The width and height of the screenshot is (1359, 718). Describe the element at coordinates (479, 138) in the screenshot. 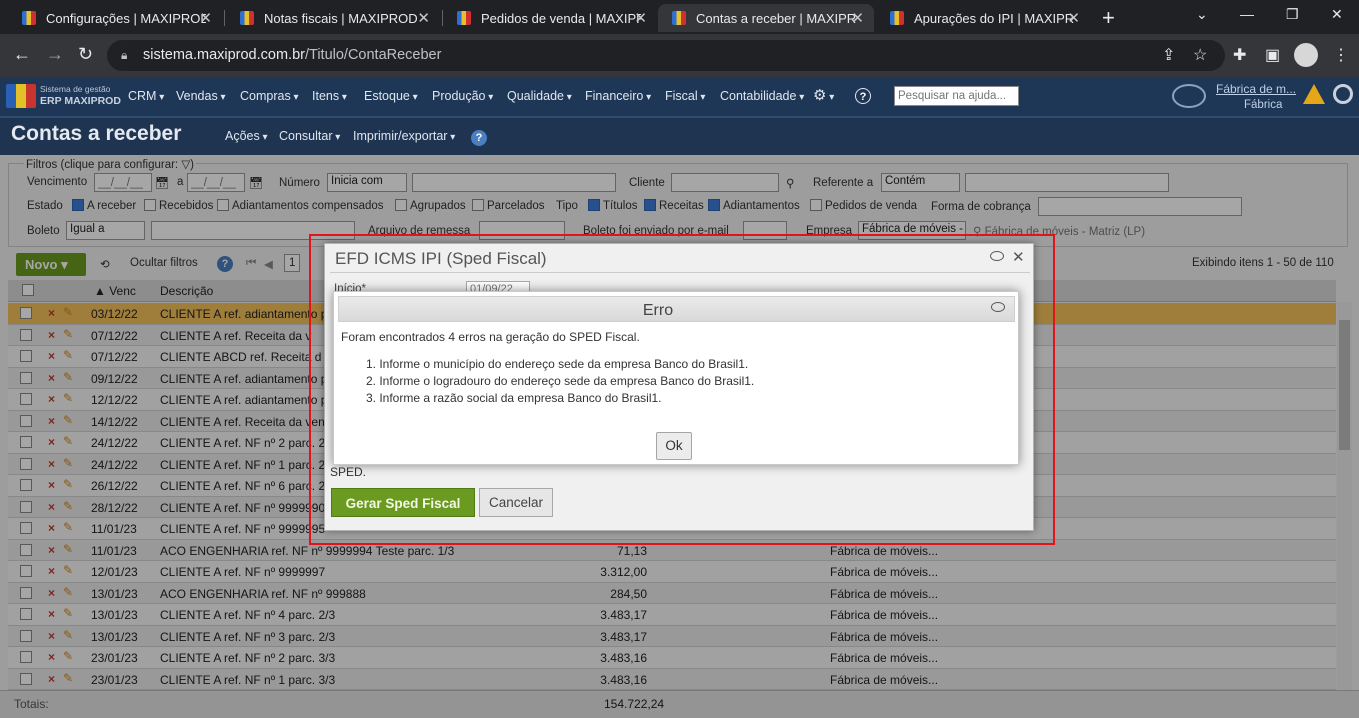

I see `page-help-icon: ?` at that location.